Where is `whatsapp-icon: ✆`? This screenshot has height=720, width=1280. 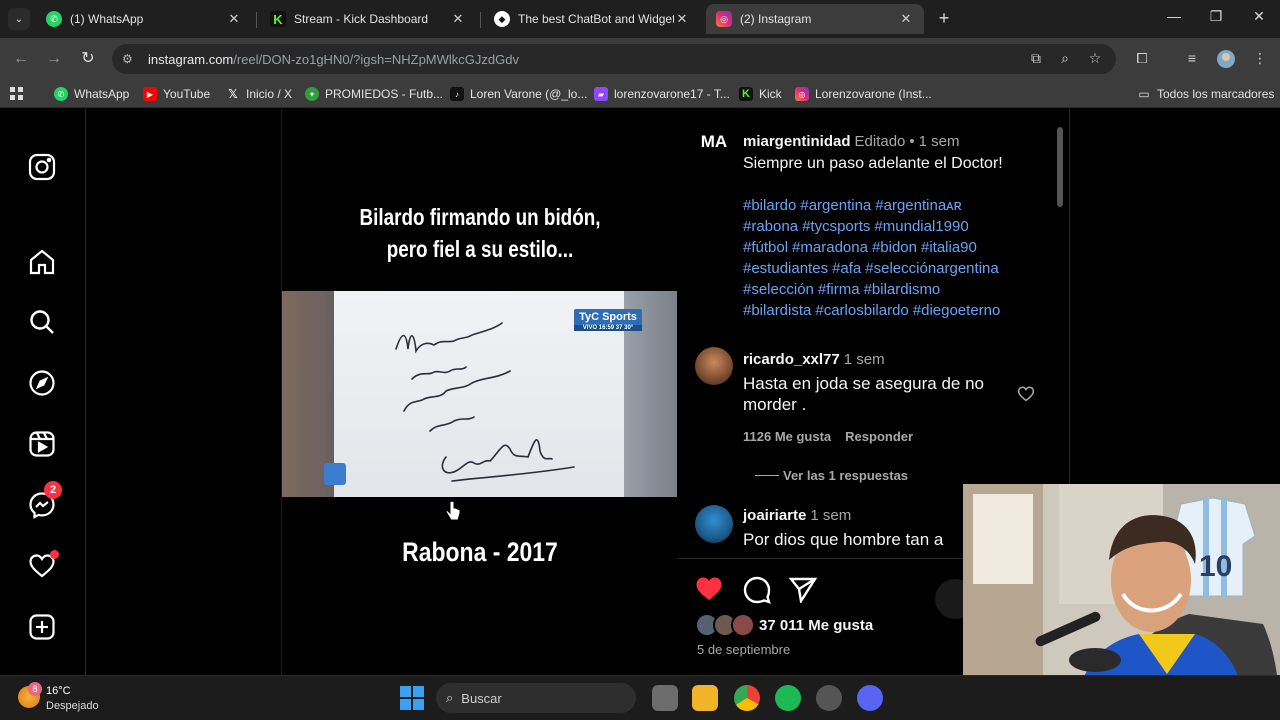
whatsapp-icon: ✆ is located at coordinates (54, 19).